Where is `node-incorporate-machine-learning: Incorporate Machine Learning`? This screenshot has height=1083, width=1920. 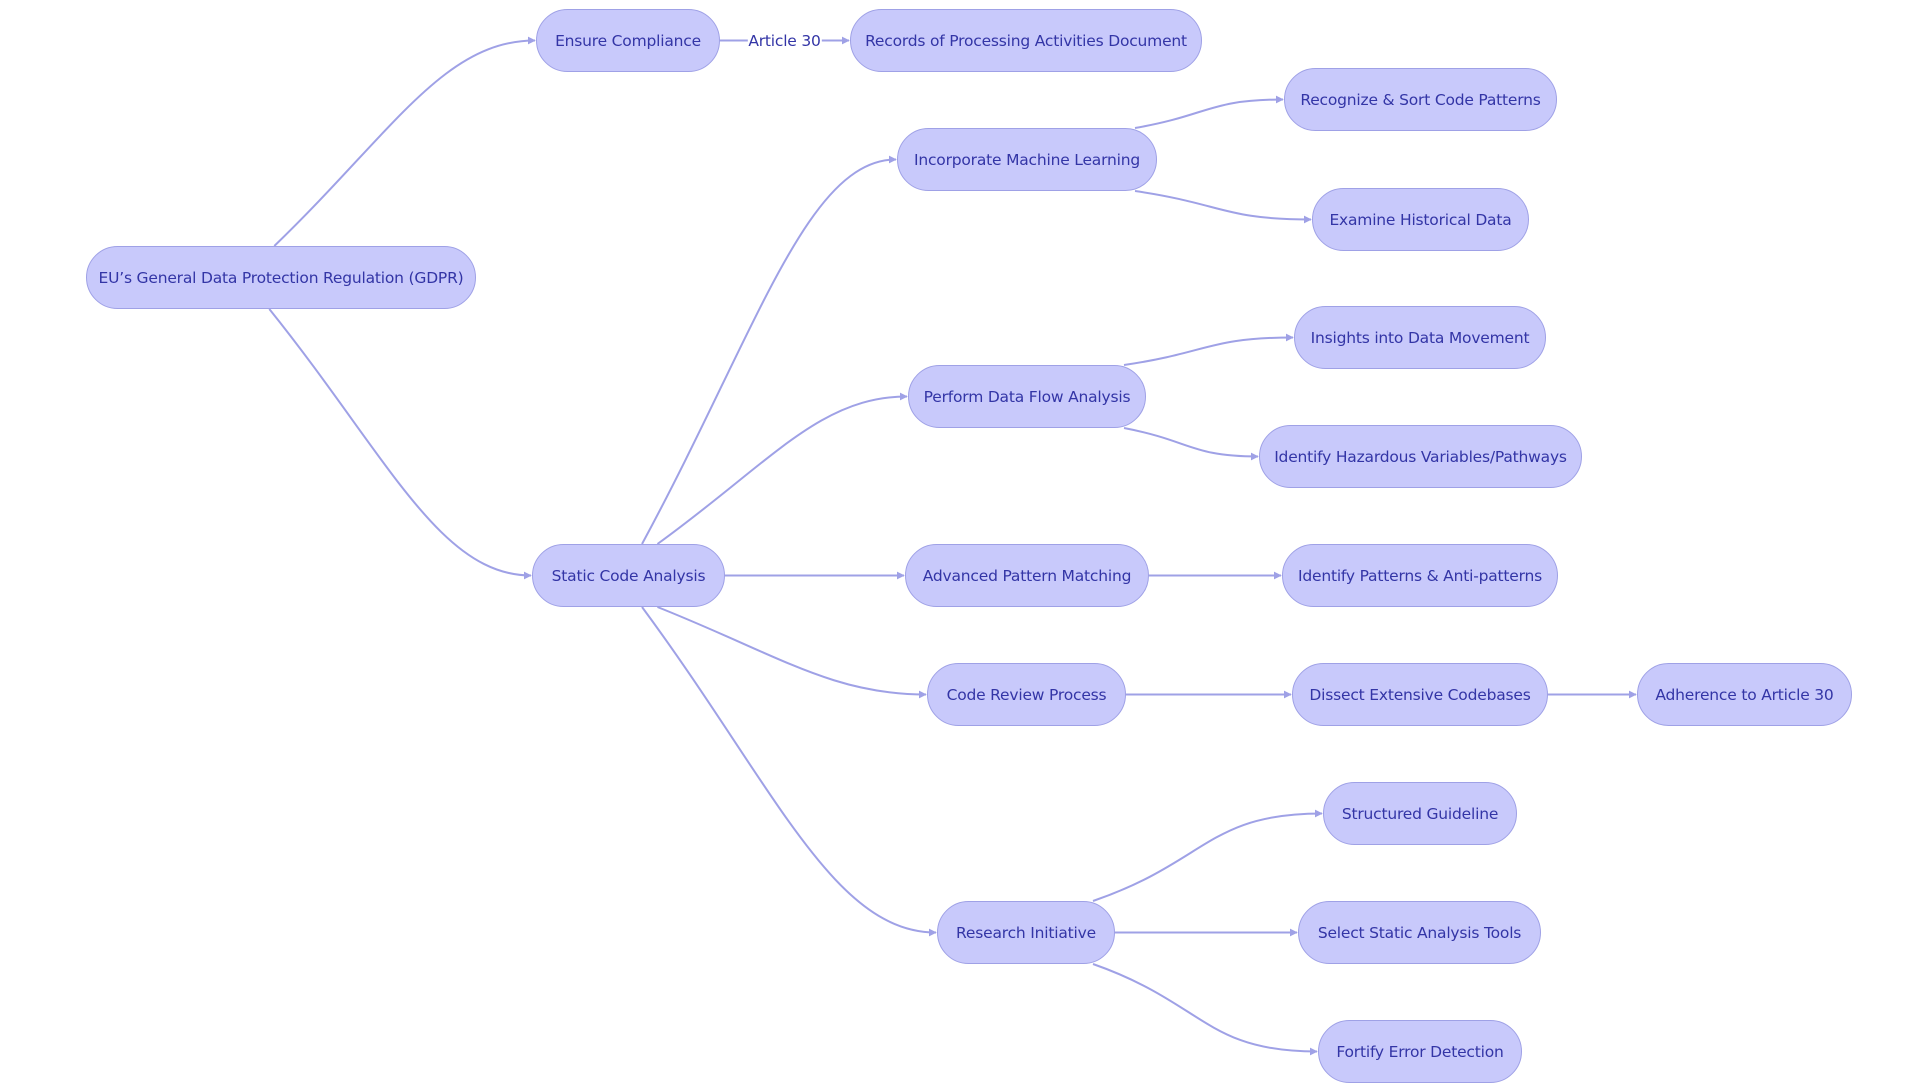 node-incorporate-machine-learning: Incorporate Machine Learning is located at coordinates (1027, 159).